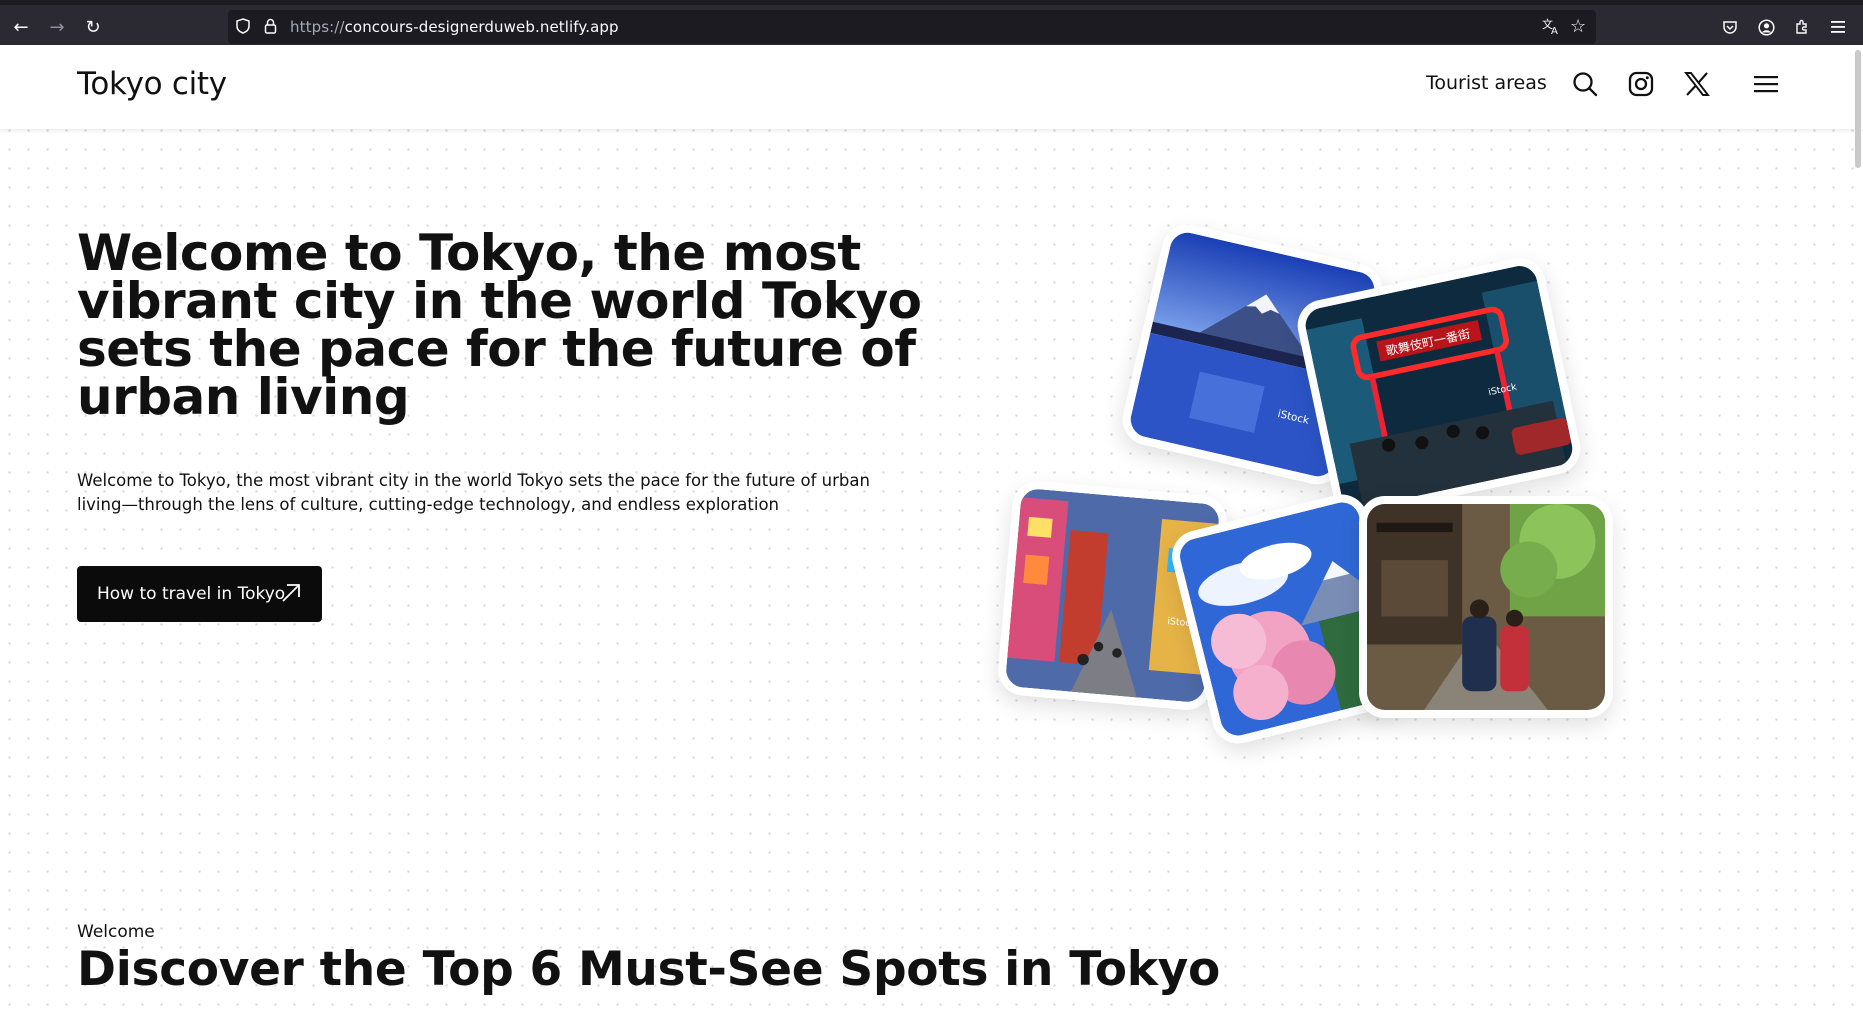 Image resolution: width=1863 pixels, height=1013 pixels. Describe the element at coordinates (1486, 83) in the screenshot. I see `nav-link-tourist-areas: Tourist areas` at that location.